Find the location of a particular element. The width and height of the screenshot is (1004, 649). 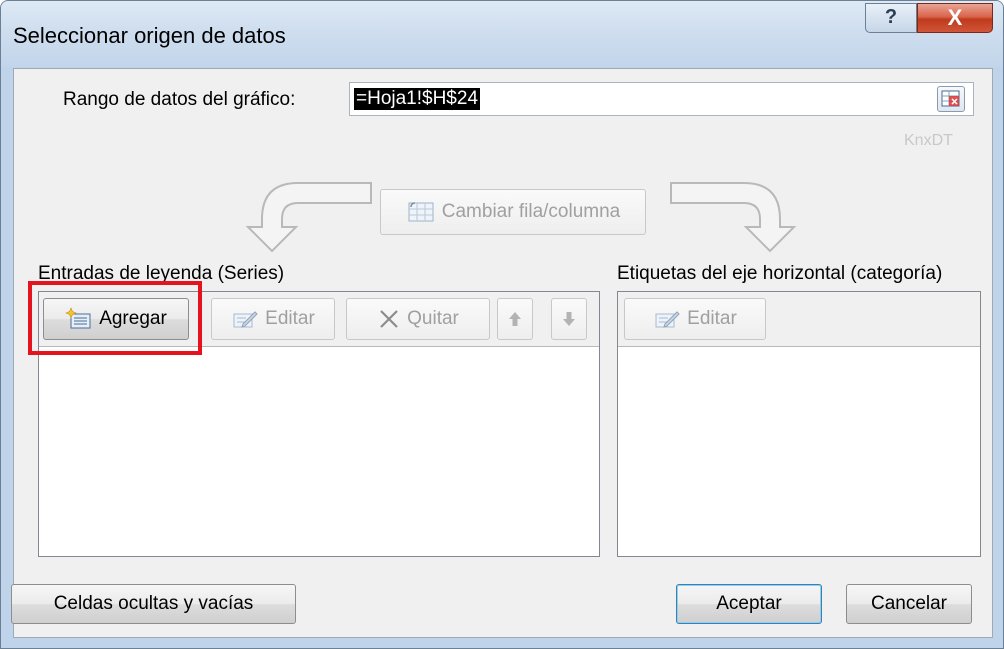

edit-series-button: Editar is located at coordinates (273, 319).